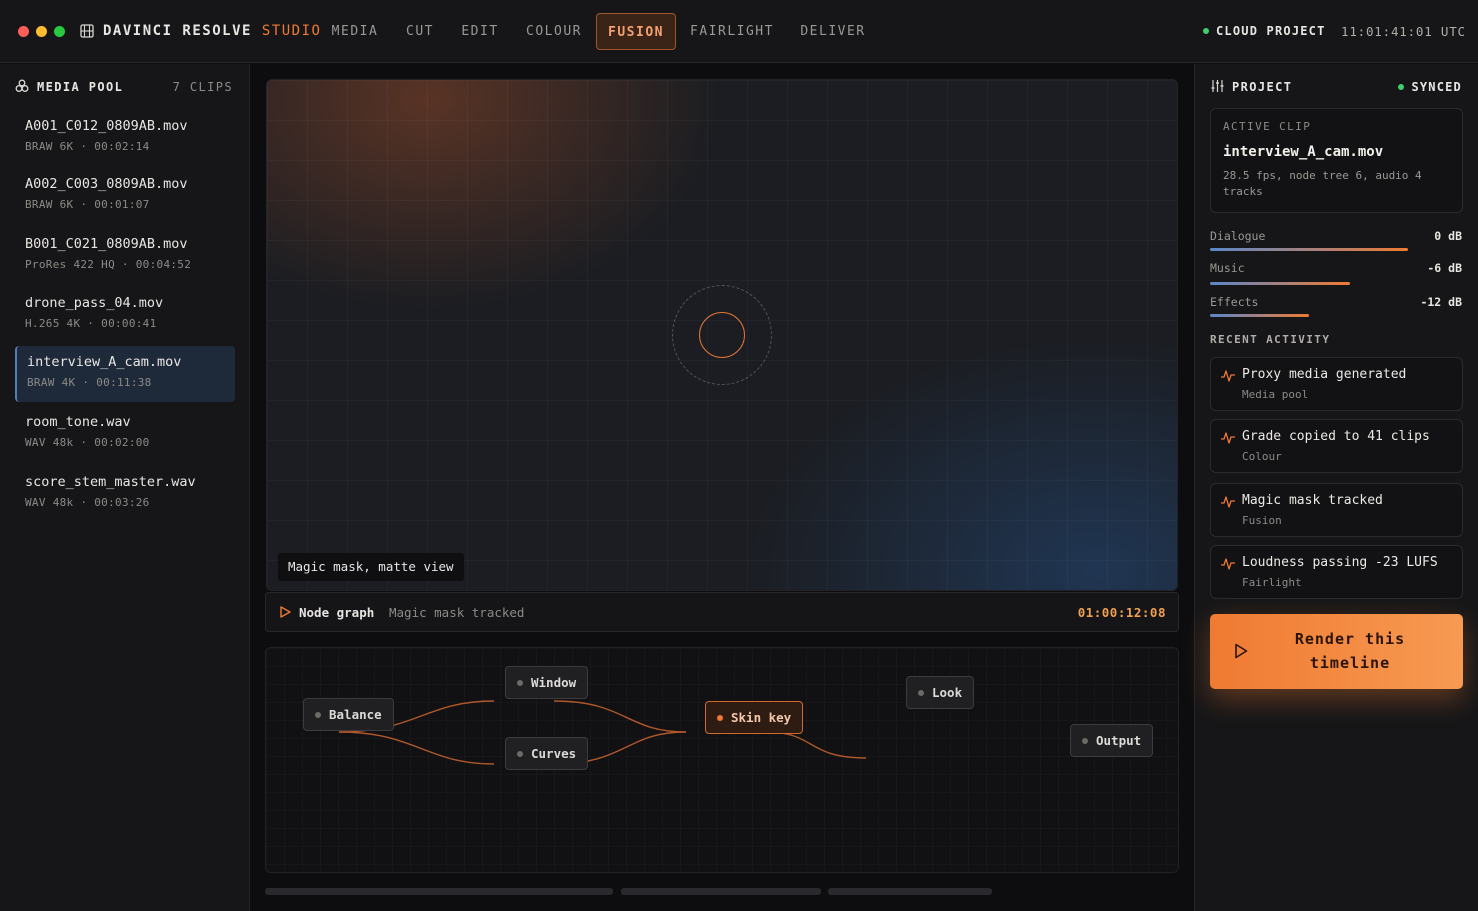 The height and width of the screenshot is (911, 1478). I want to click on tab-fusion: FUSION, so click(636, 31).